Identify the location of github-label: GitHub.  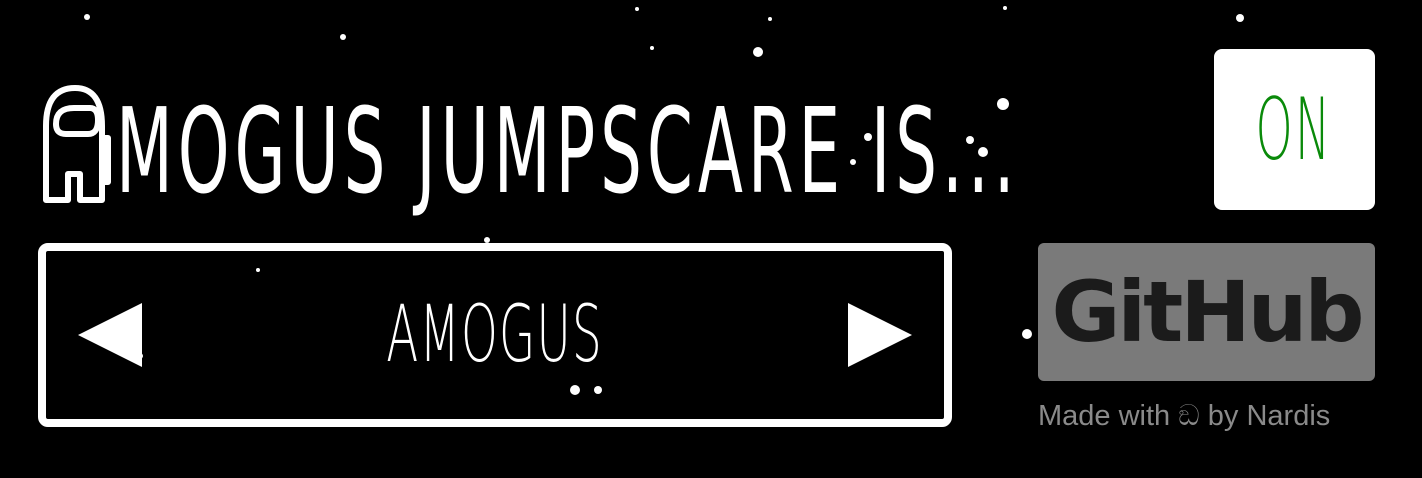
(1207, 312).